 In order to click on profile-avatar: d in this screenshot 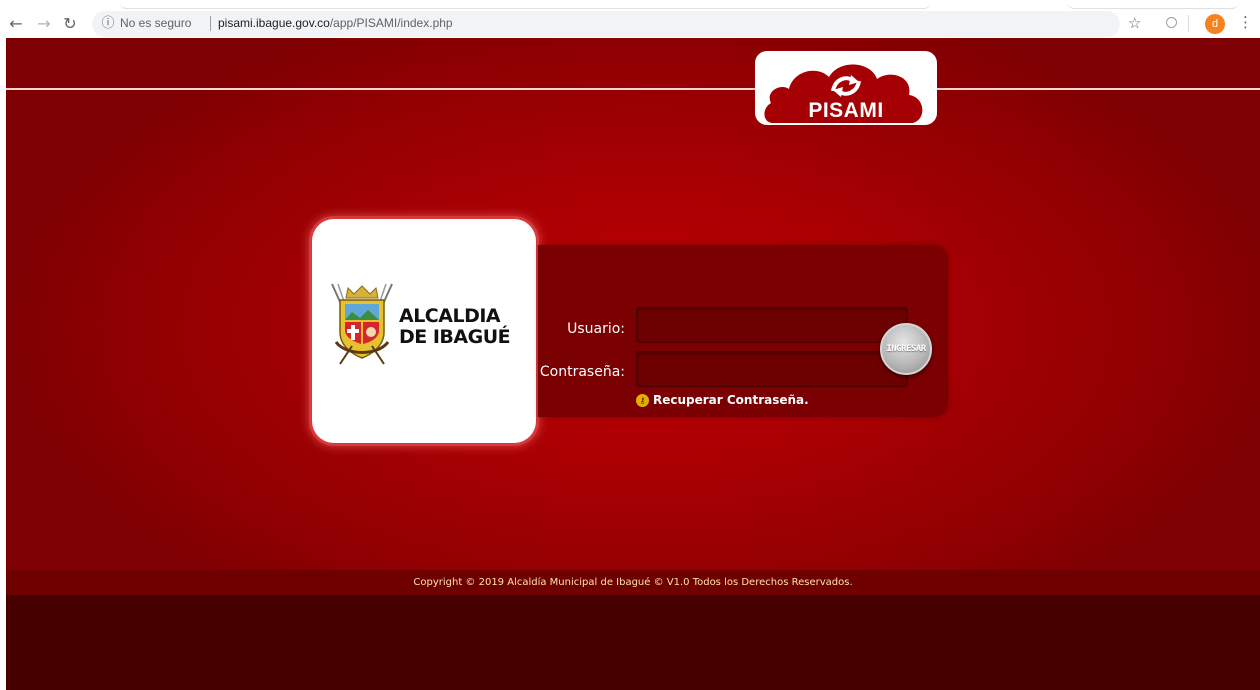, I will do `click(1215, 24)`.